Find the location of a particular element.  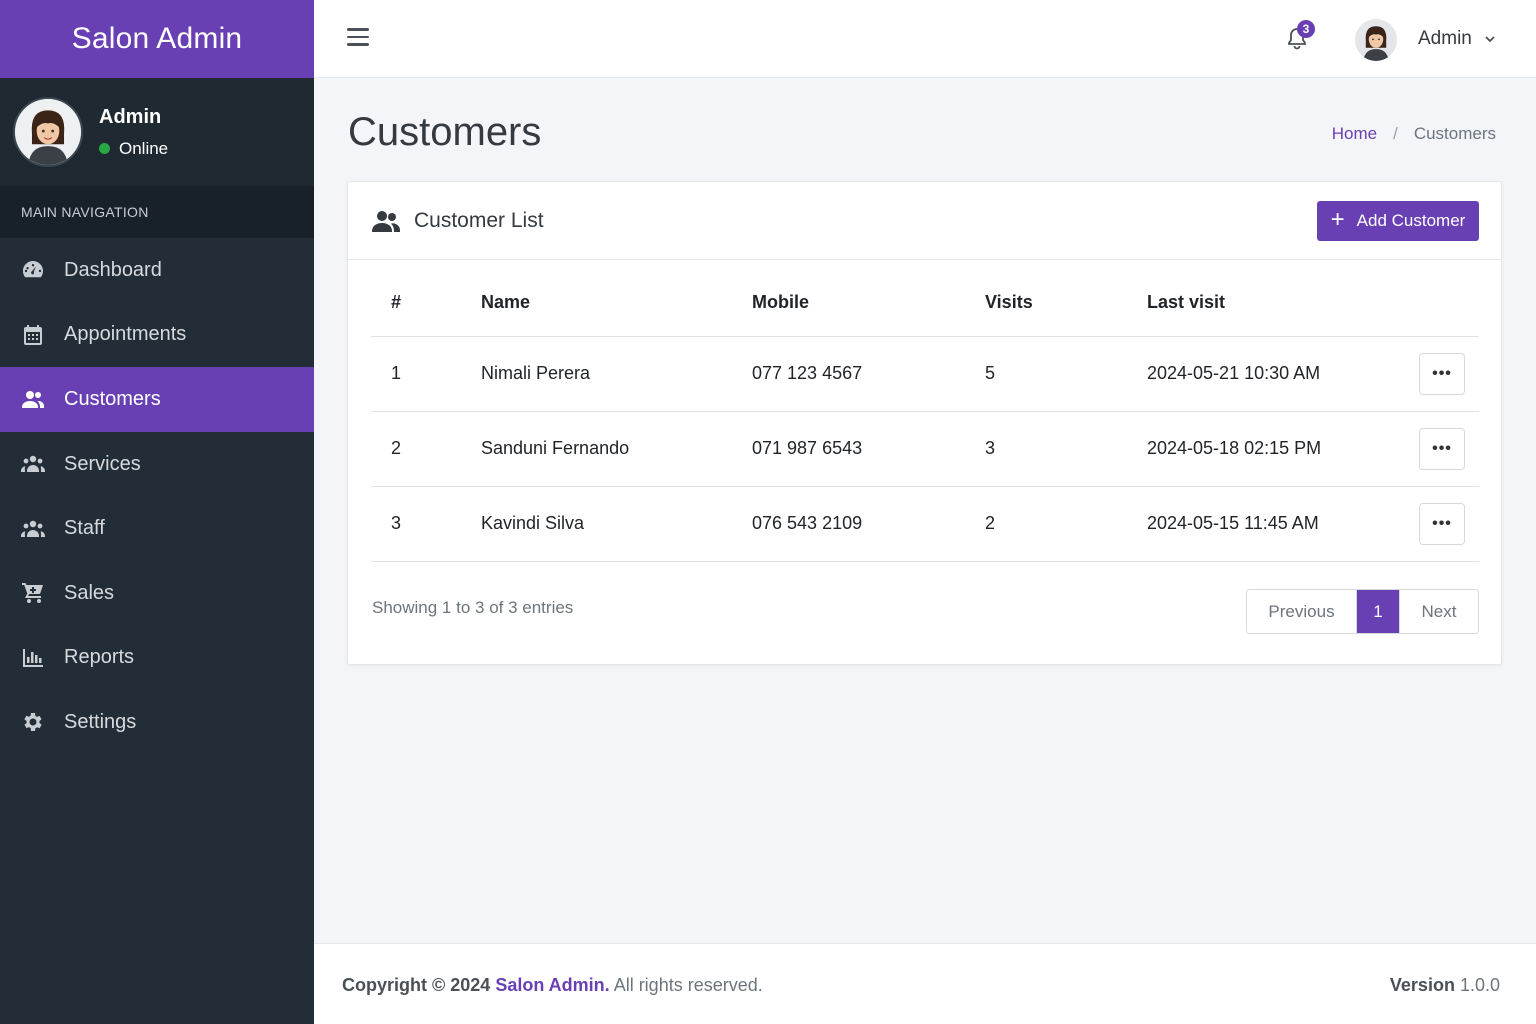

sidebar-item-label: Settings is located at coordinates (100, 721).